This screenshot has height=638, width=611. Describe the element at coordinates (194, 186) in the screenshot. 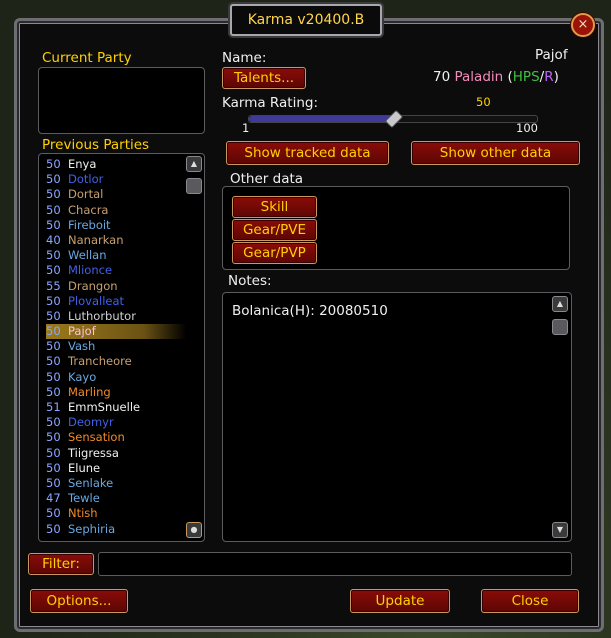

I see `scrollbar-thumb` at that location.